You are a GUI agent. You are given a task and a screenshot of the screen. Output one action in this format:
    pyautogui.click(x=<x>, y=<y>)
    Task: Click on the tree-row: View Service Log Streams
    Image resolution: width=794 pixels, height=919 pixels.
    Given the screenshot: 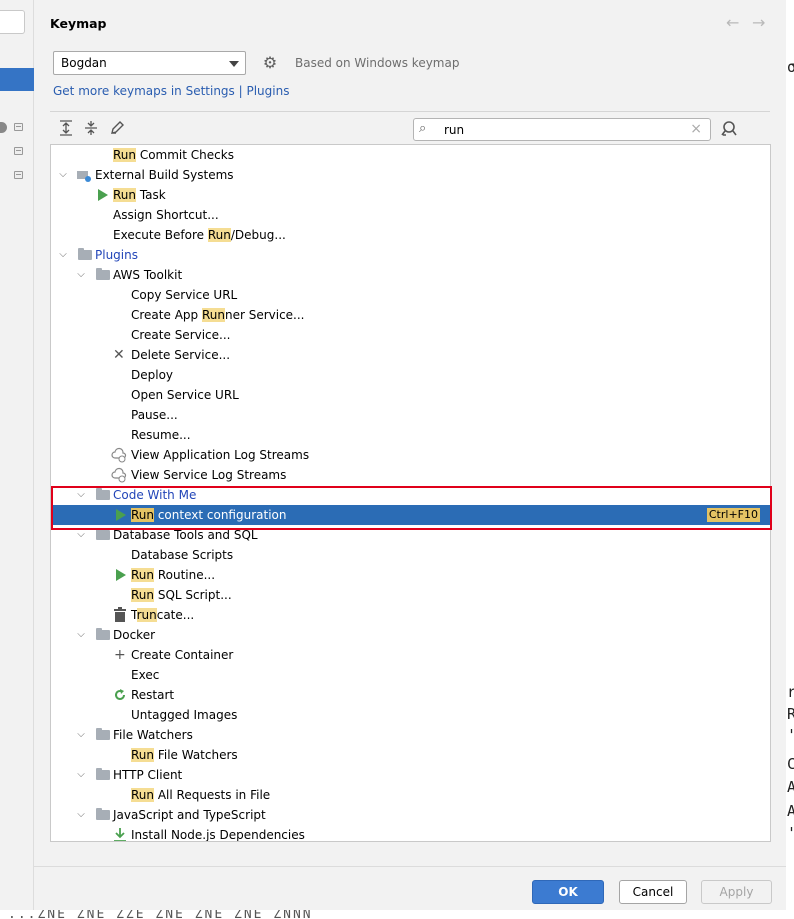 What is the action you would take?
    pyautogui.click(x=410, y=475)
    